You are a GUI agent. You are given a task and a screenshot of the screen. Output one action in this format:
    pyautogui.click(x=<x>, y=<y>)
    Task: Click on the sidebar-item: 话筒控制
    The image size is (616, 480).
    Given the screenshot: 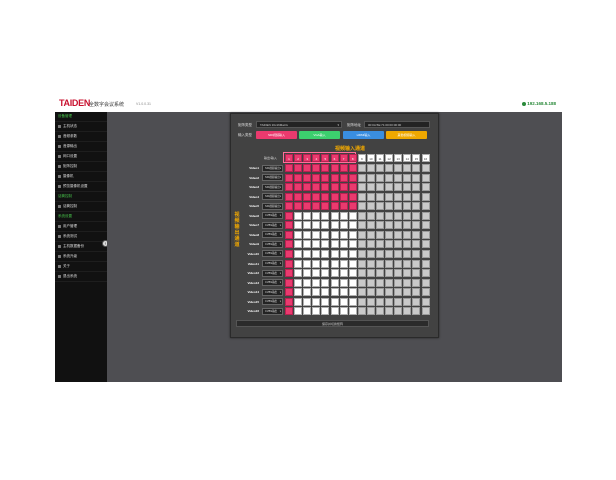 What is the action you would take?
    pyautogui.click(x=81, y=207)
    